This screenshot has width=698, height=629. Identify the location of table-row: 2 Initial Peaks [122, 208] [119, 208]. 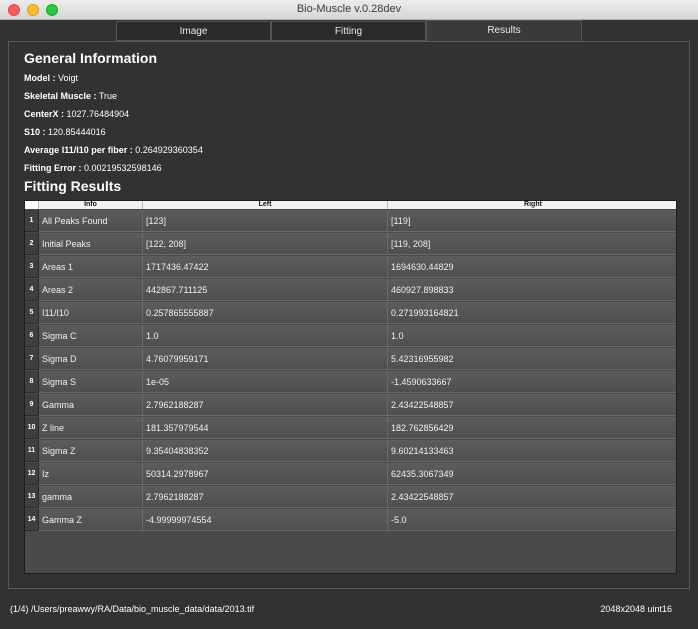
(350, 244).